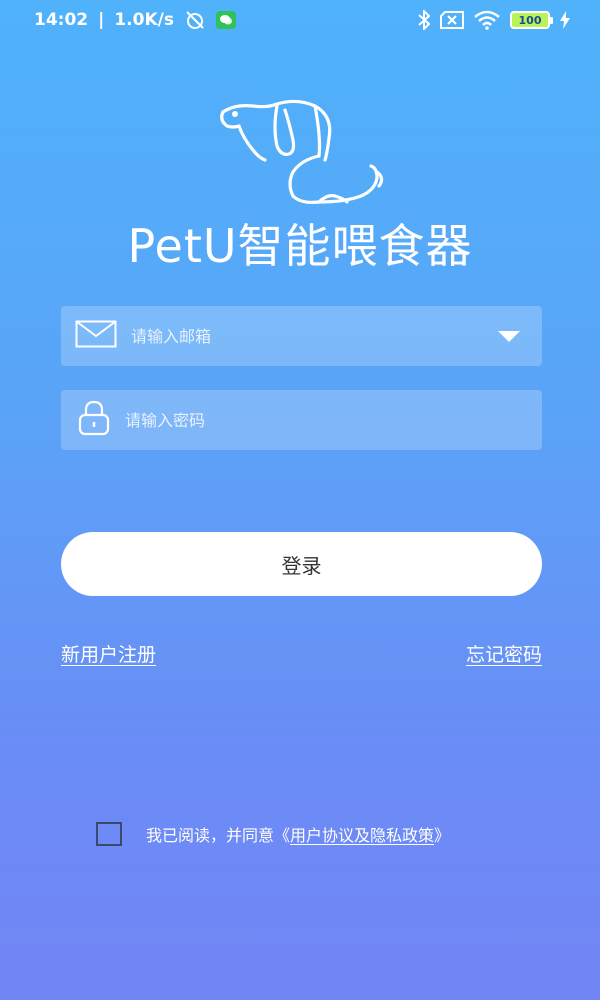 This screenshot has width=600, height=1000. Describe the element at coordinates (282, 835) in the screenshot. I see `agreement-bracket-open: 《` at that location.